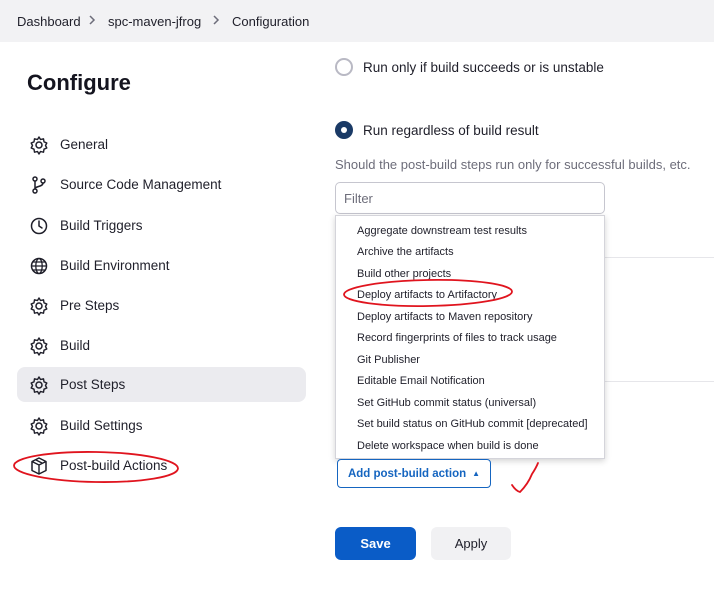  I want to click on sidebar-item-source-code-management: Source Code Management, so click(161, 184).